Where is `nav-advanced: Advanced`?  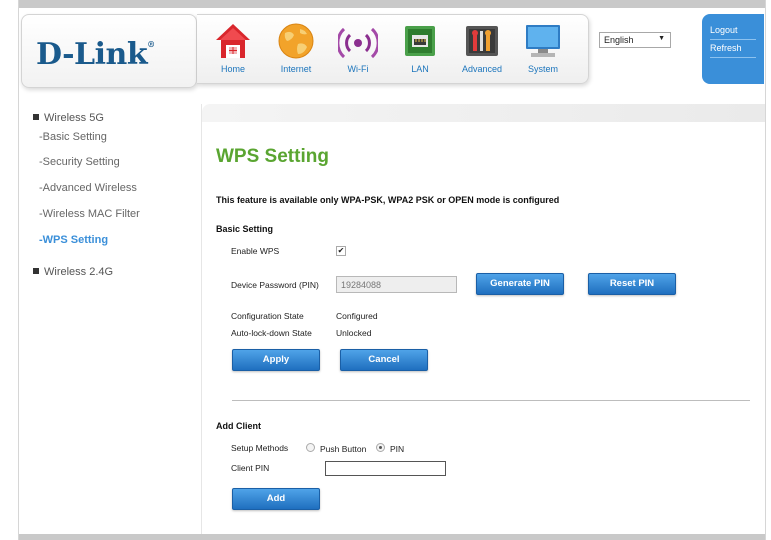
nav-advanced: Advanced is located at coordinates (482, 51).